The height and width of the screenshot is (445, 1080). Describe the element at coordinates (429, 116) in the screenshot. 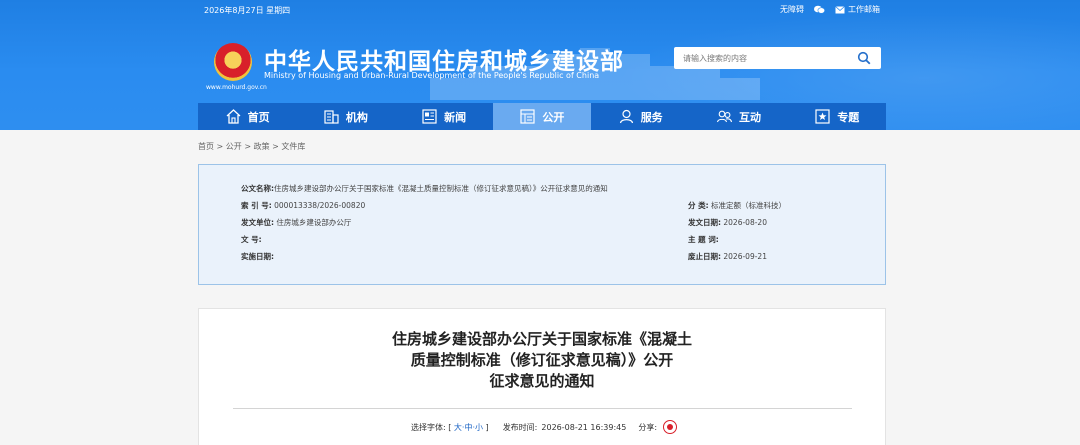

I see `news-icon` at that location.